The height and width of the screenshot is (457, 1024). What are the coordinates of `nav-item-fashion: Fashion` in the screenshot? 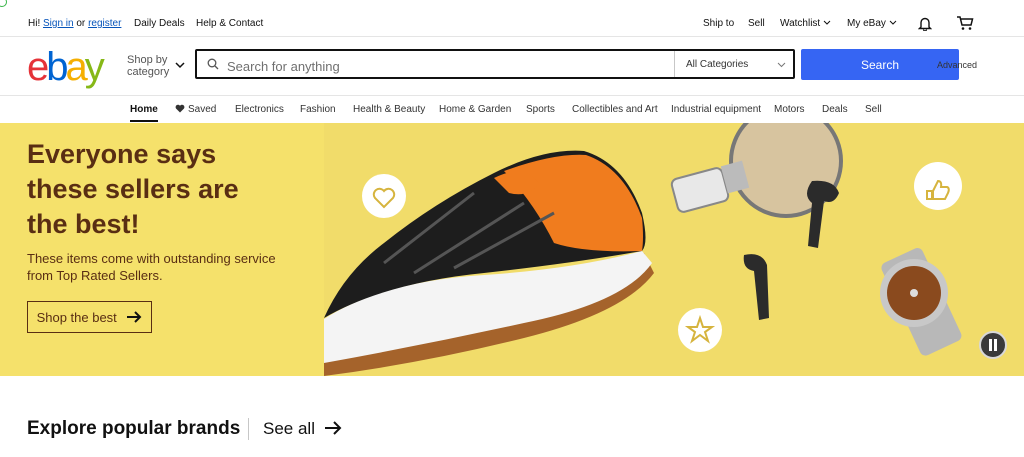 It's located at (318, 109).